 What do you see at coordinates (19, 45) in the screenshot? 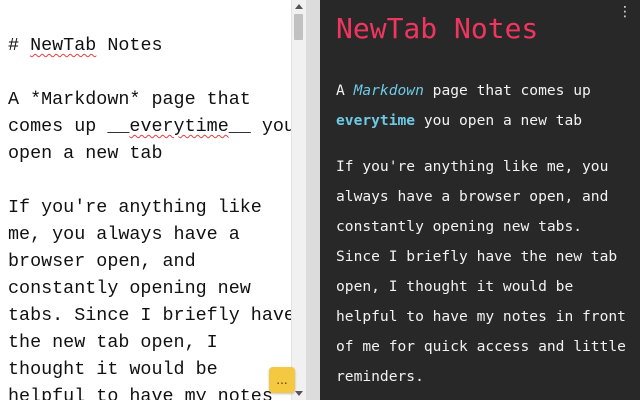
I see `editor-text-run: #` at bounding box center [19, 45].